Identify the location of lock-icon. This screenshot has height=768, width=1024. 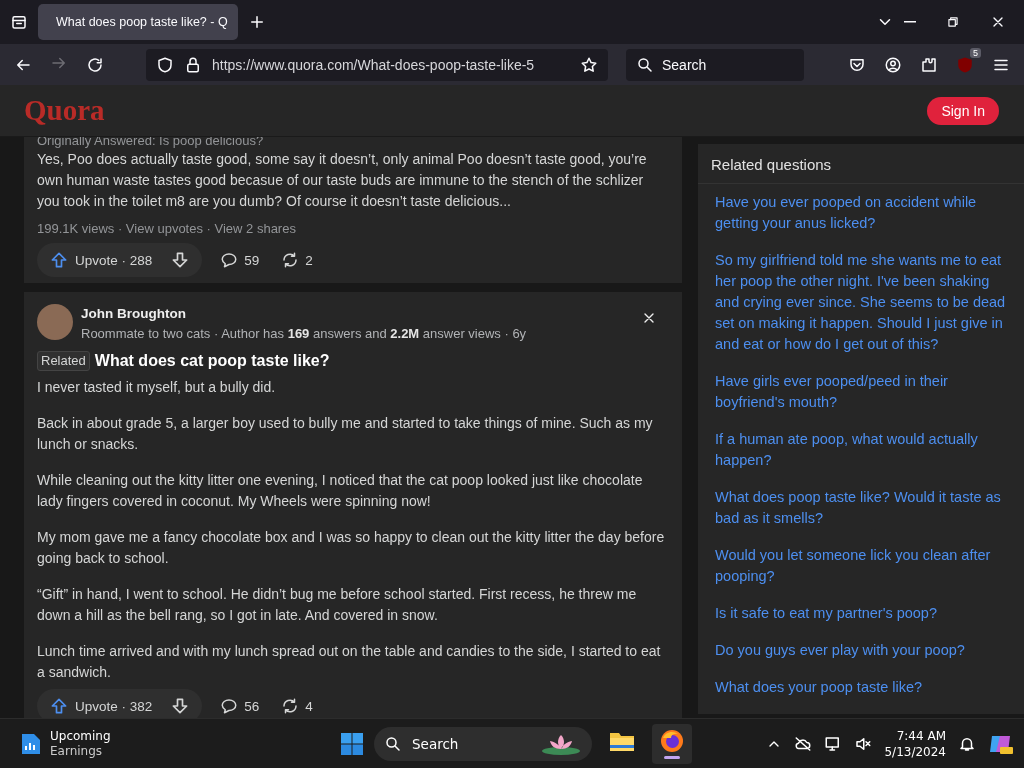
(193, 64).